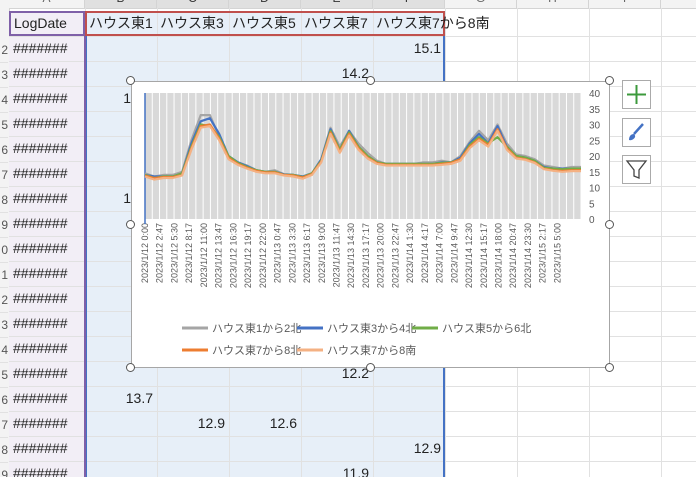 This screenshot has height=477, width=696. What do you see at coordinates (407, 448) in the screenshot?
I see `cell-f18: 12.9` at bounding box center [407, 448].